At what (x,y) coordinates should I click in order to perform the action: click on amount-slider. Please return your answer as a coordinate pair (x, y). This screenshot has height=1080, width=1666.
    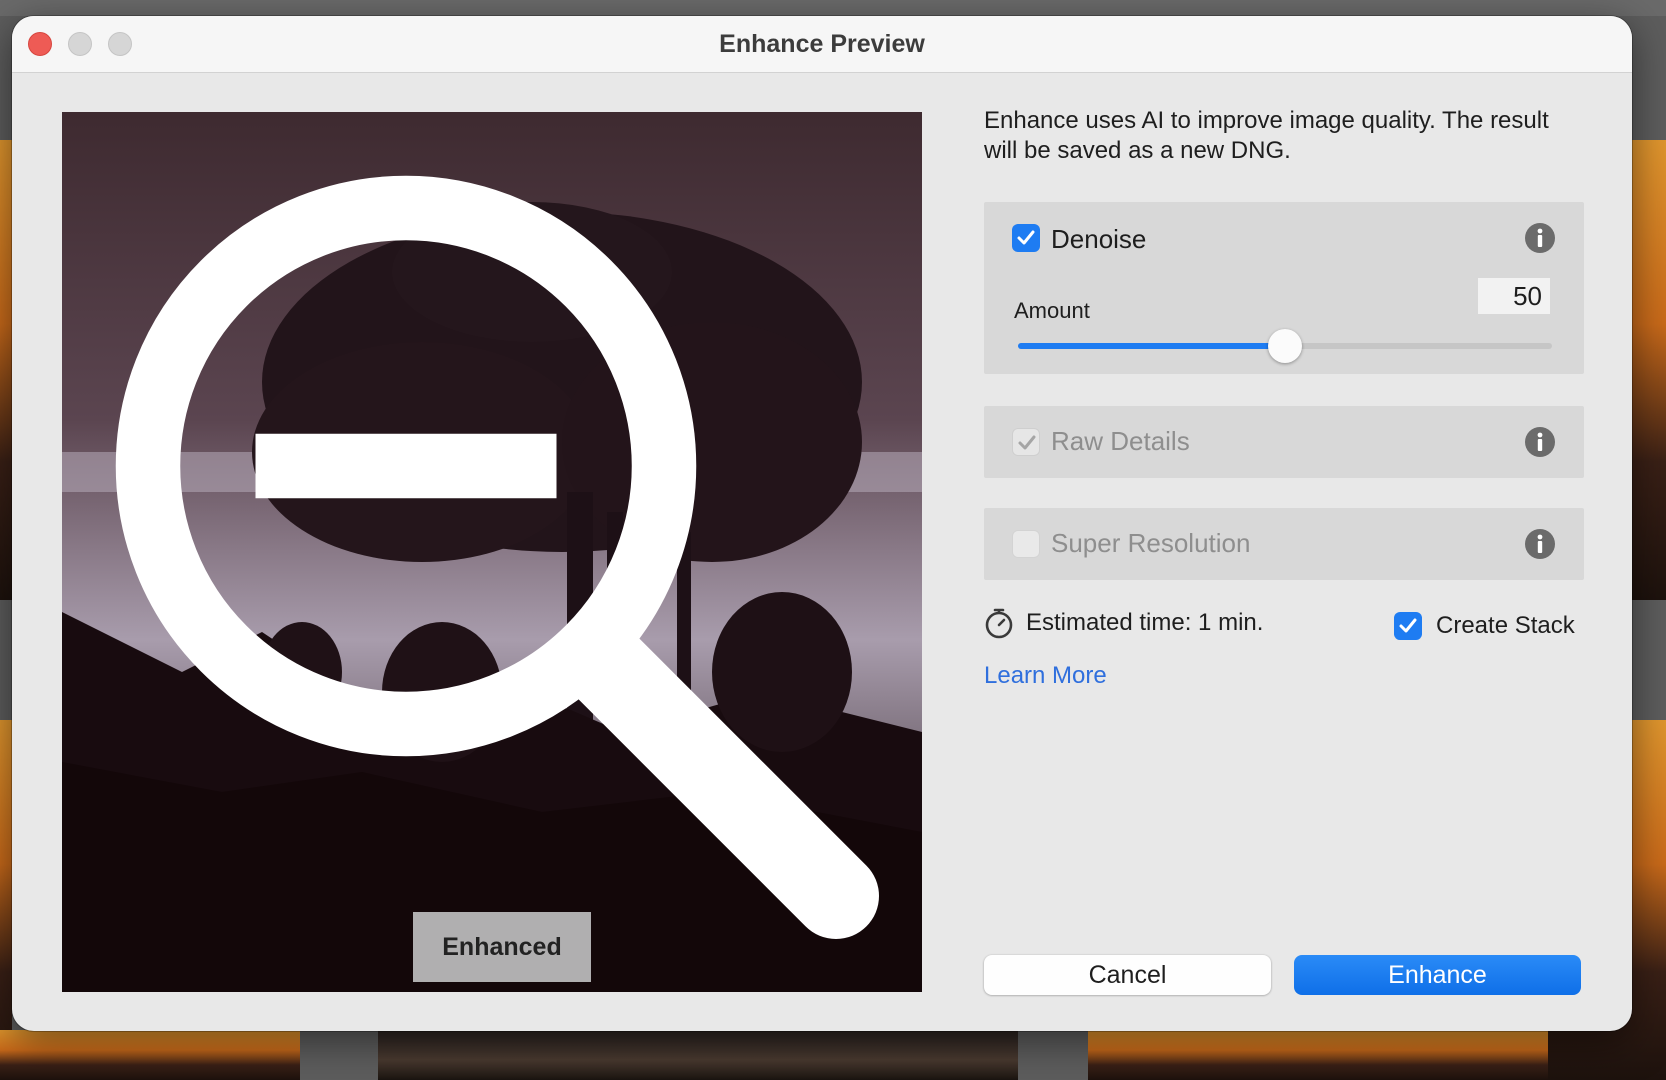
    Looking at the image, I should click on (1285, 346).